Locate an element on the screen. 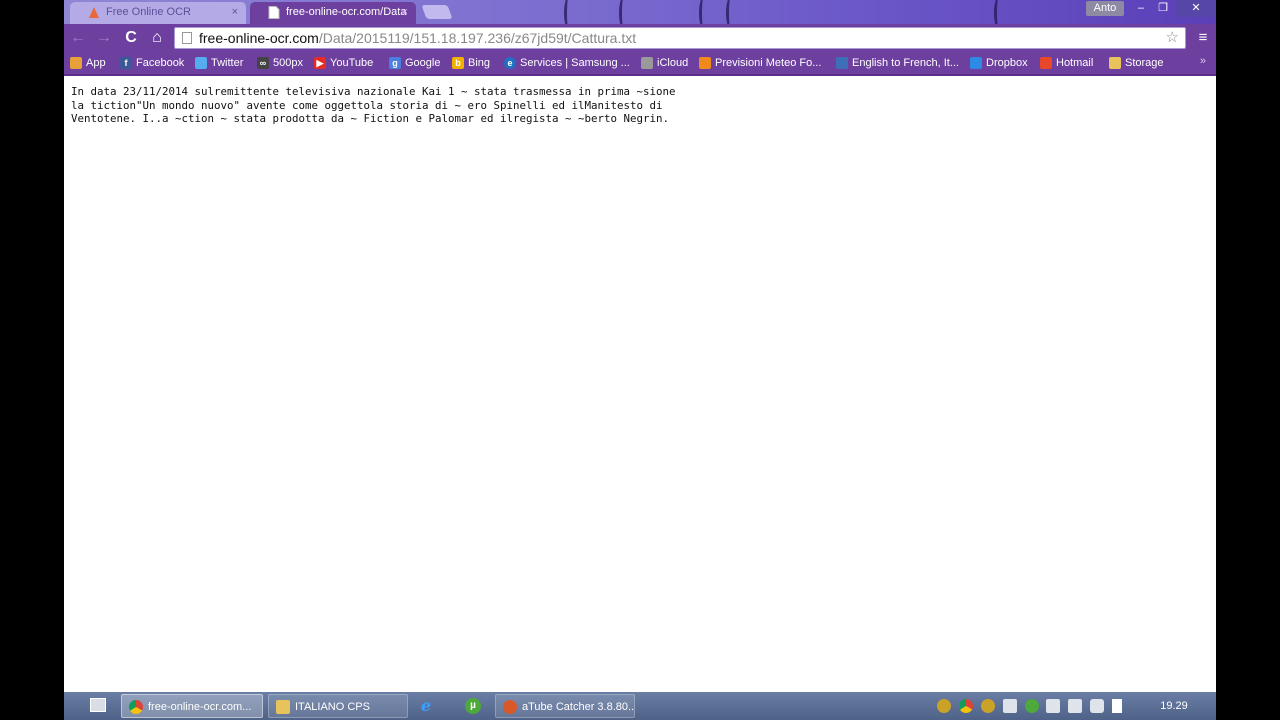 Image resolution: width=1280 pixels, height=720 pixels. page-icon is located at coordinates (187, 38).